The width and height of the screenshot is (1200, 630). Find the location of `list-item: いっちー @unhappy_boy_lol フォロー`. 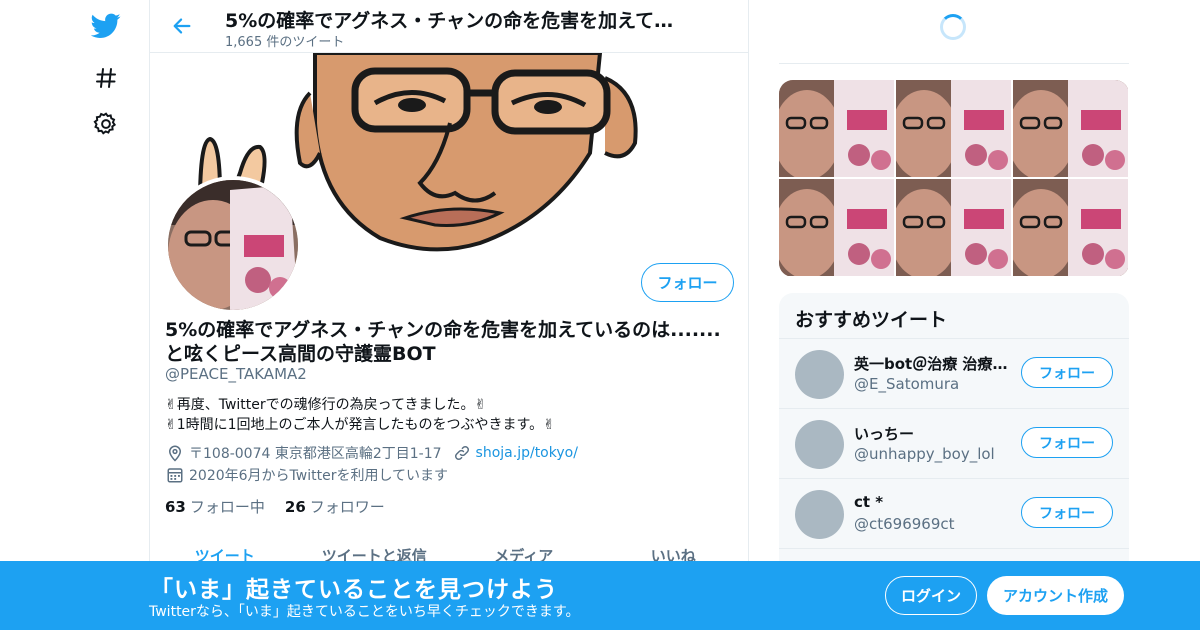

list-item: いっちー @unhappy_boy_lol フォロー is located at coordinates (954, 443).